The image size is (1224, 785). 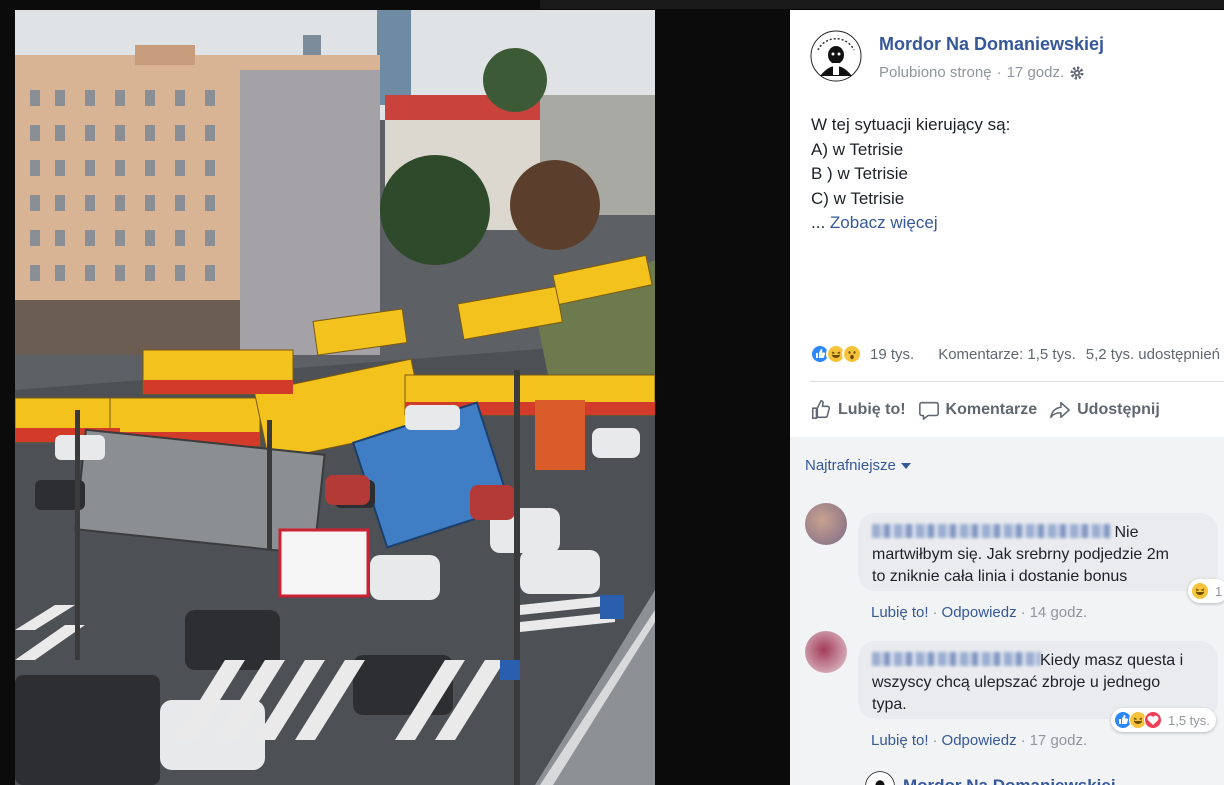 I want to click on top-bar-strip, so click(x=882, y=4).